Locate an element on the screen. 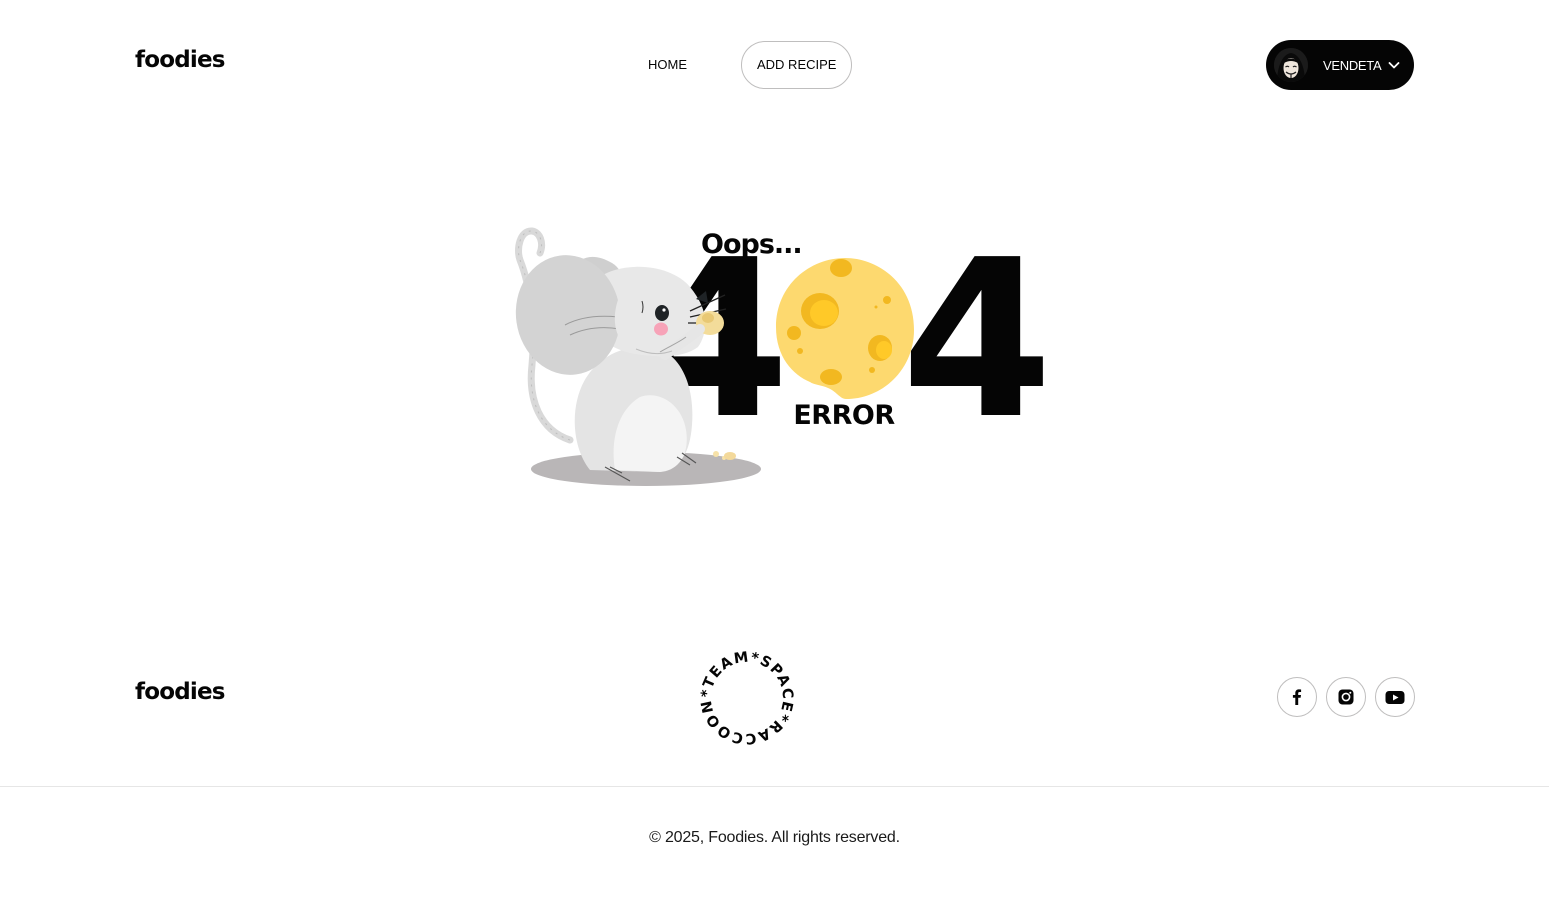 This screenshot has height=909, width=1549. error-404-illustration: 4 4 Oops... ERROR is located at coordinates (782, 355).